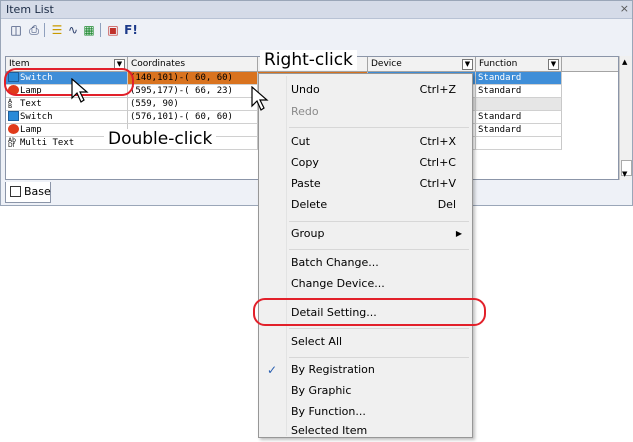 The image size is (633, 442). I want to click on menu-item-paste: Paste Ctrl+V, so click(365, 184).